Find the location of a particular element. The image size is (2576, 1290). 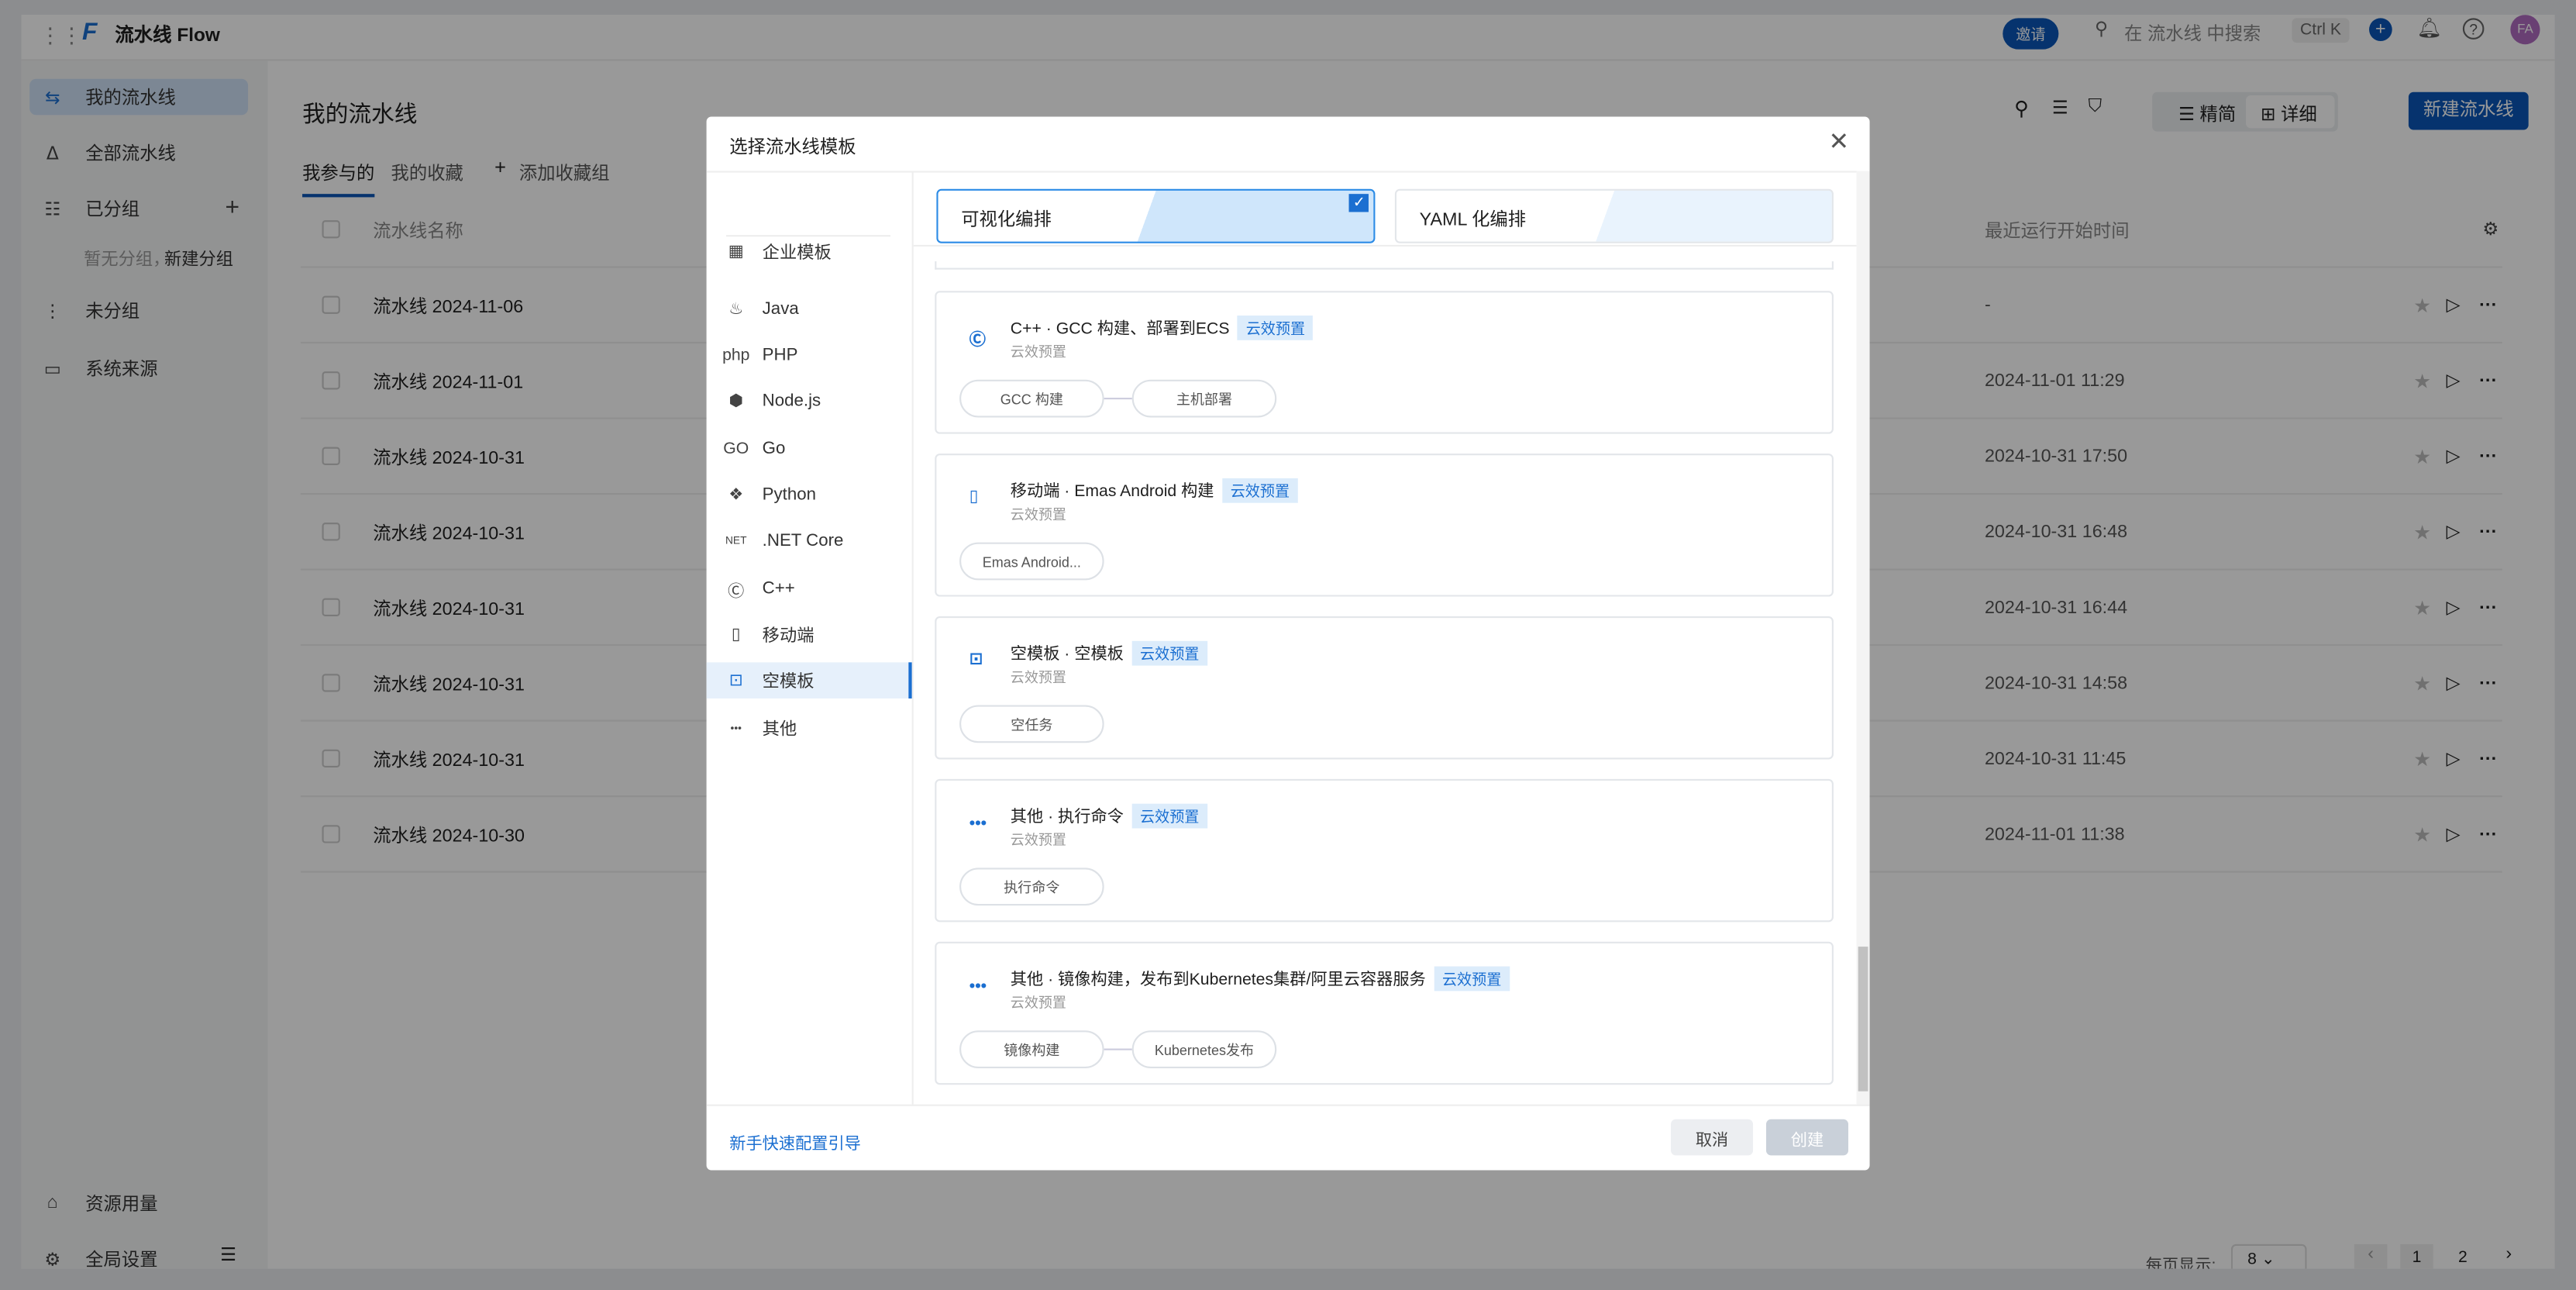

nav-item-label: PHP is located at coordinates (780, 355).